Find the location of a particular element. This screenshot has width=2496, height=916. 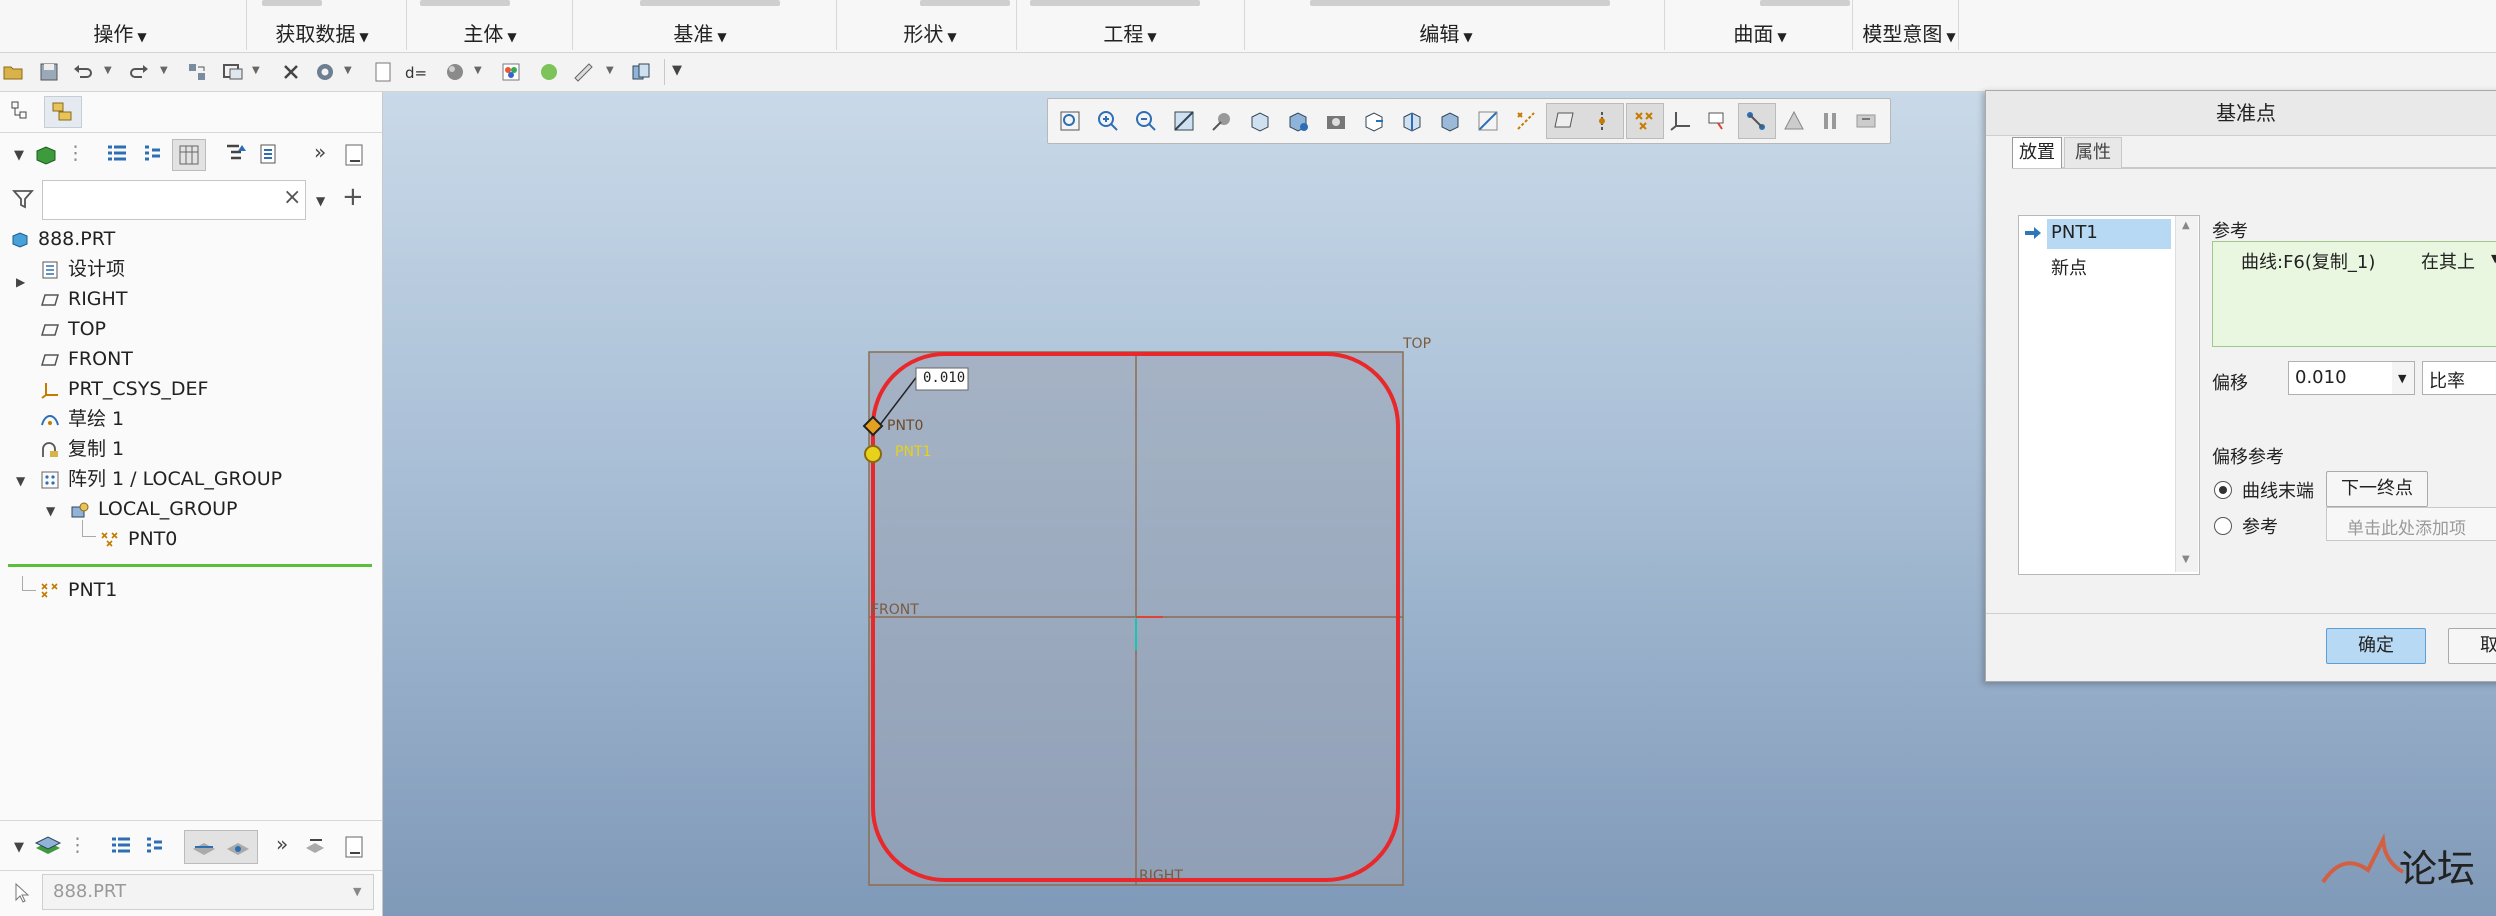

scroll-up-icon: ▲ is located at coordinates (2186, 225).